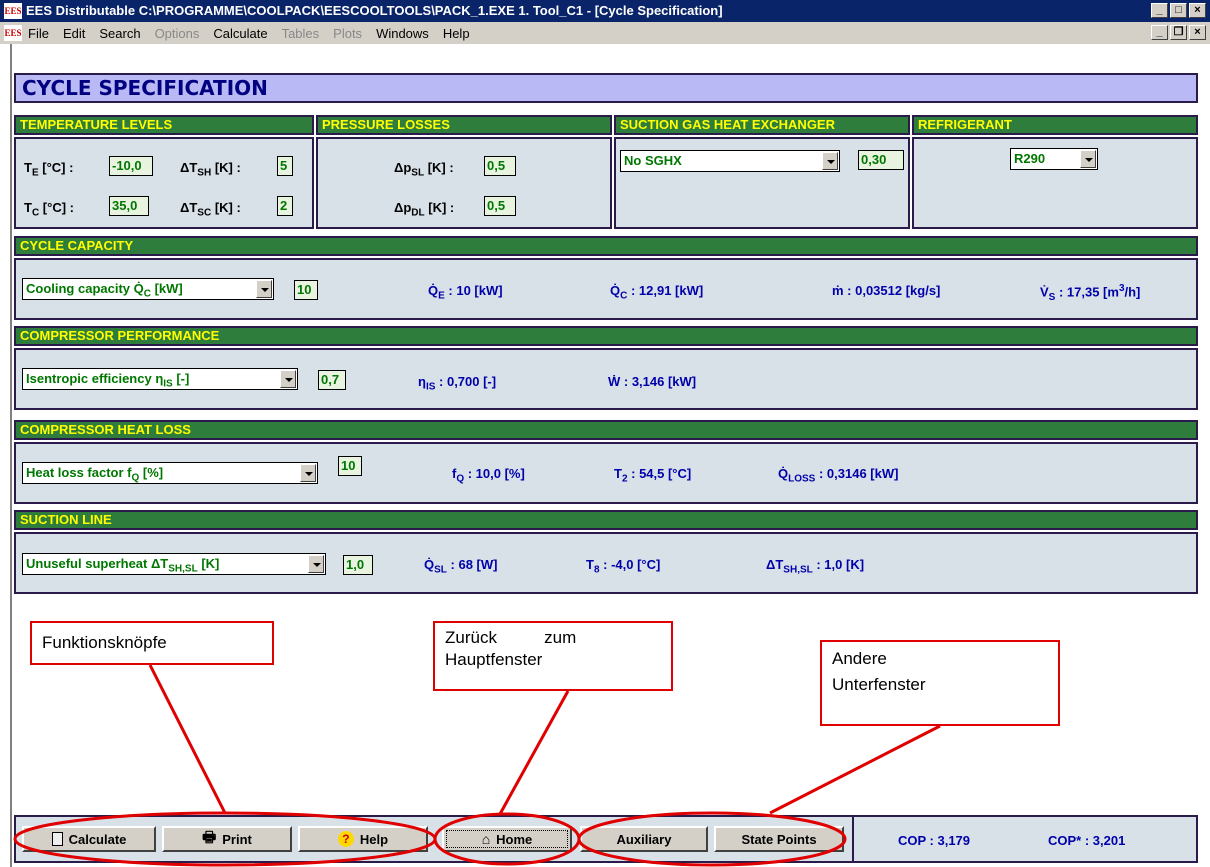 This screenshot has height=867, width=1210. I want to click on pressure-losses-header: PRESSURE LOSSES, so click(464, 125).